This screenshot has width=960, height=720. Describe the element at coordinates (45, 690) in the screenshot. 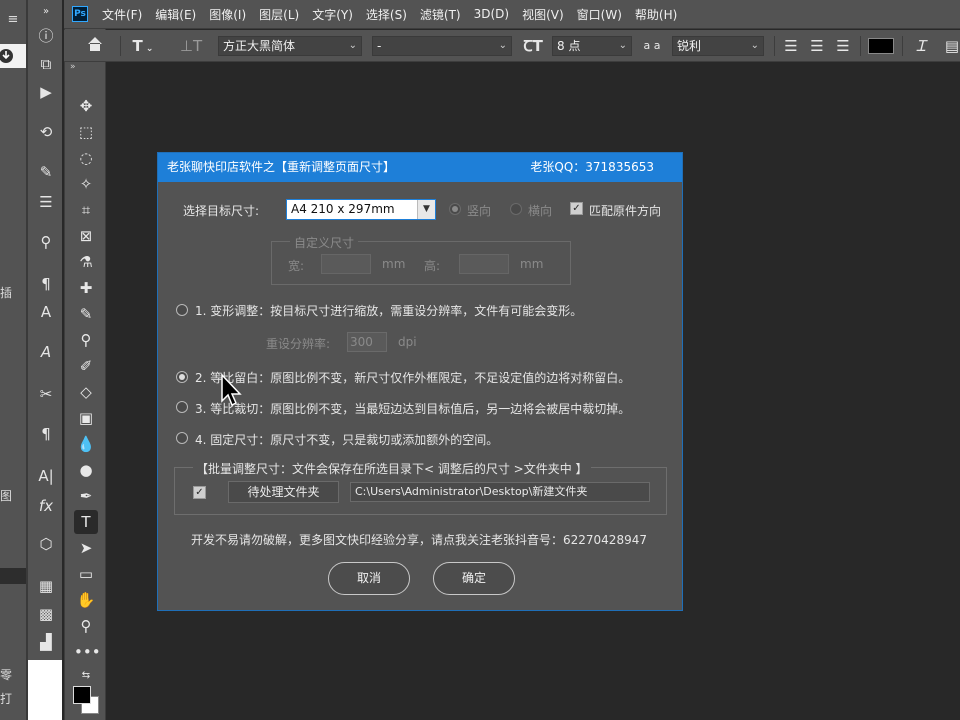

I see `panel-white-area` at that location.